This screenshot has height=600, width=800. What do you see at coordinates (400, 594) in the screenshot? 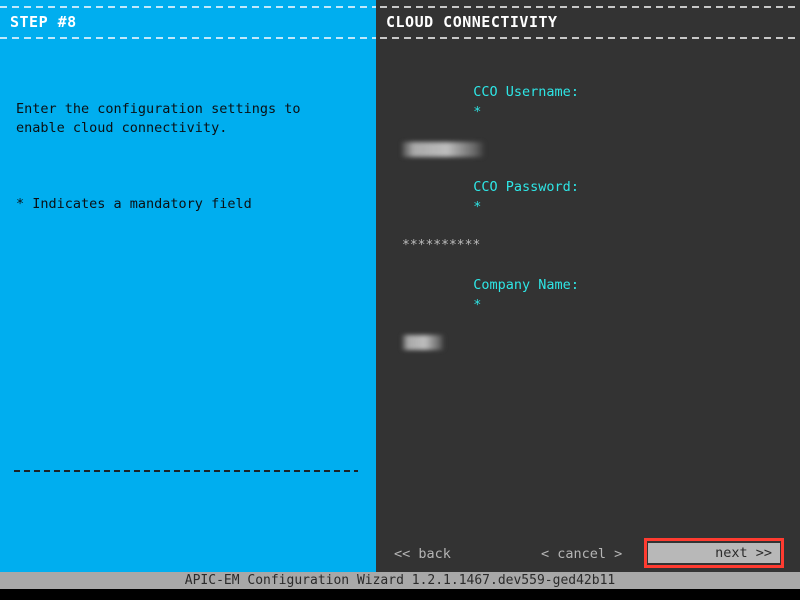
I see `screen-bottom-filler` at bounding box center [400, 594].